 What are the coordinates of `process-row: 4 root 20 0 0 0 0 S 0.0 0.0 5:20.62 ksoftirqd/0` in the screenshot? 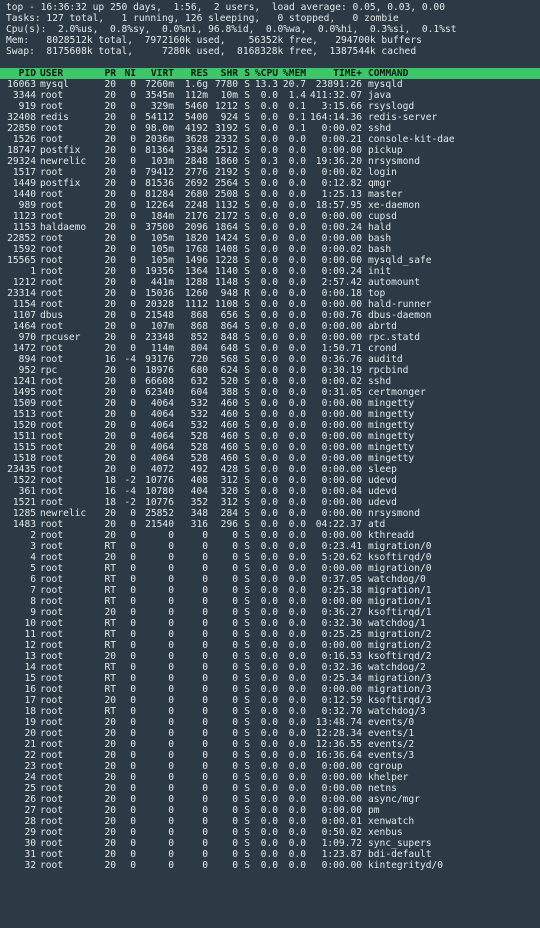 It's located at (270, 557).